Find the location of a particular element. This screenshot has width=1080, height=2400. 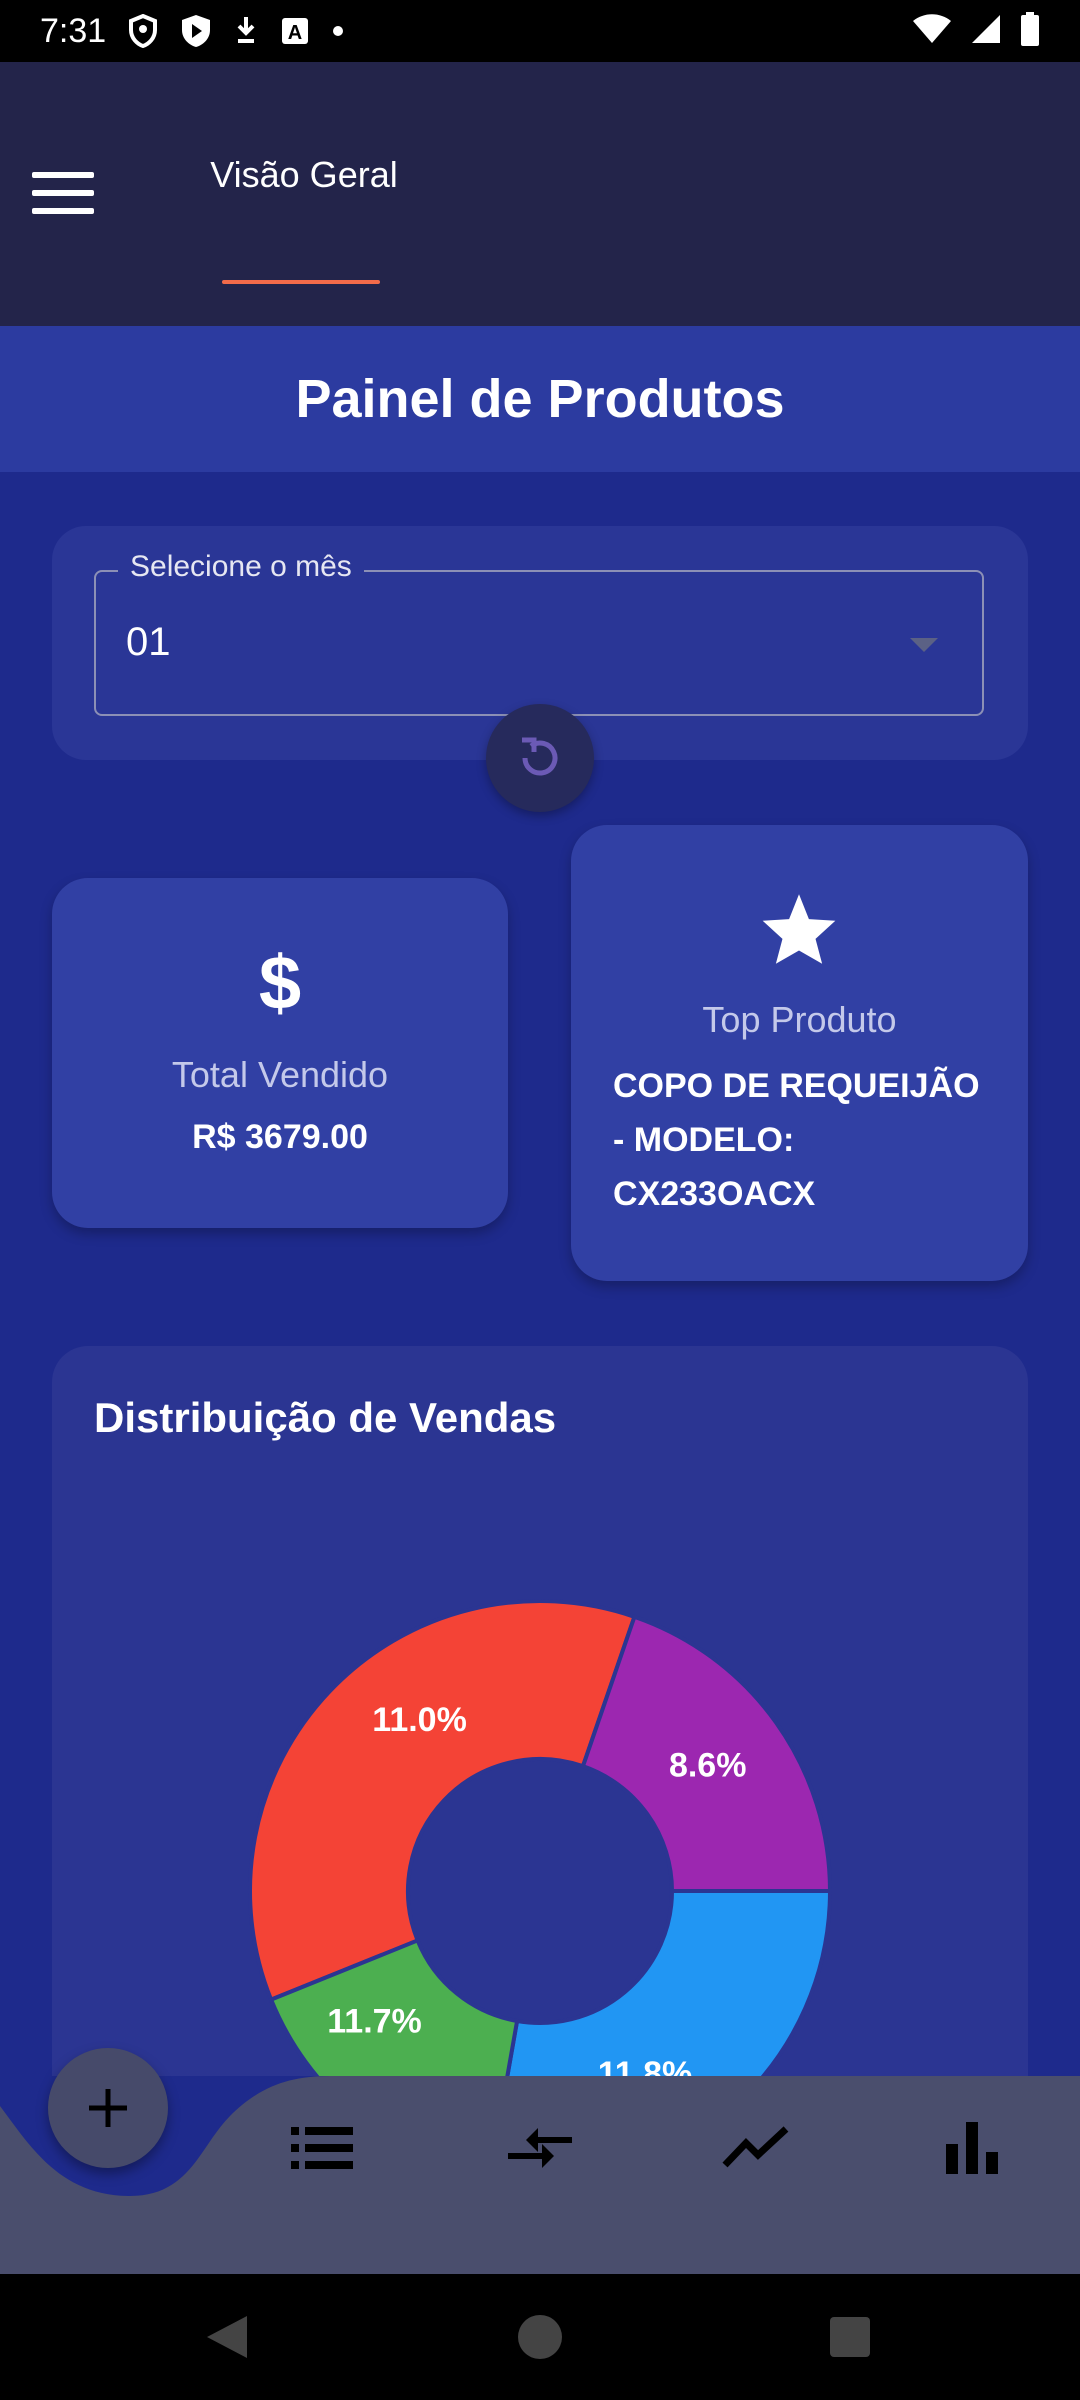

add-icon is located at coordinates (108, 2108).